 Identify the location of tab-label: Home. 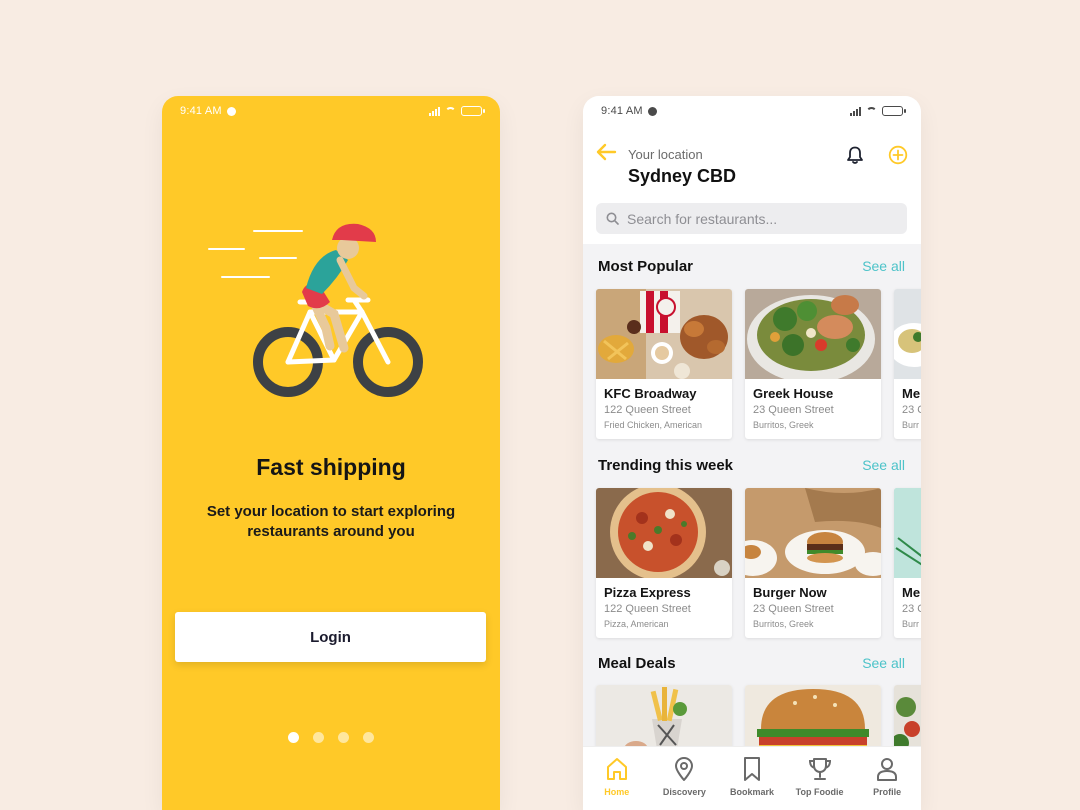
(617, 792).